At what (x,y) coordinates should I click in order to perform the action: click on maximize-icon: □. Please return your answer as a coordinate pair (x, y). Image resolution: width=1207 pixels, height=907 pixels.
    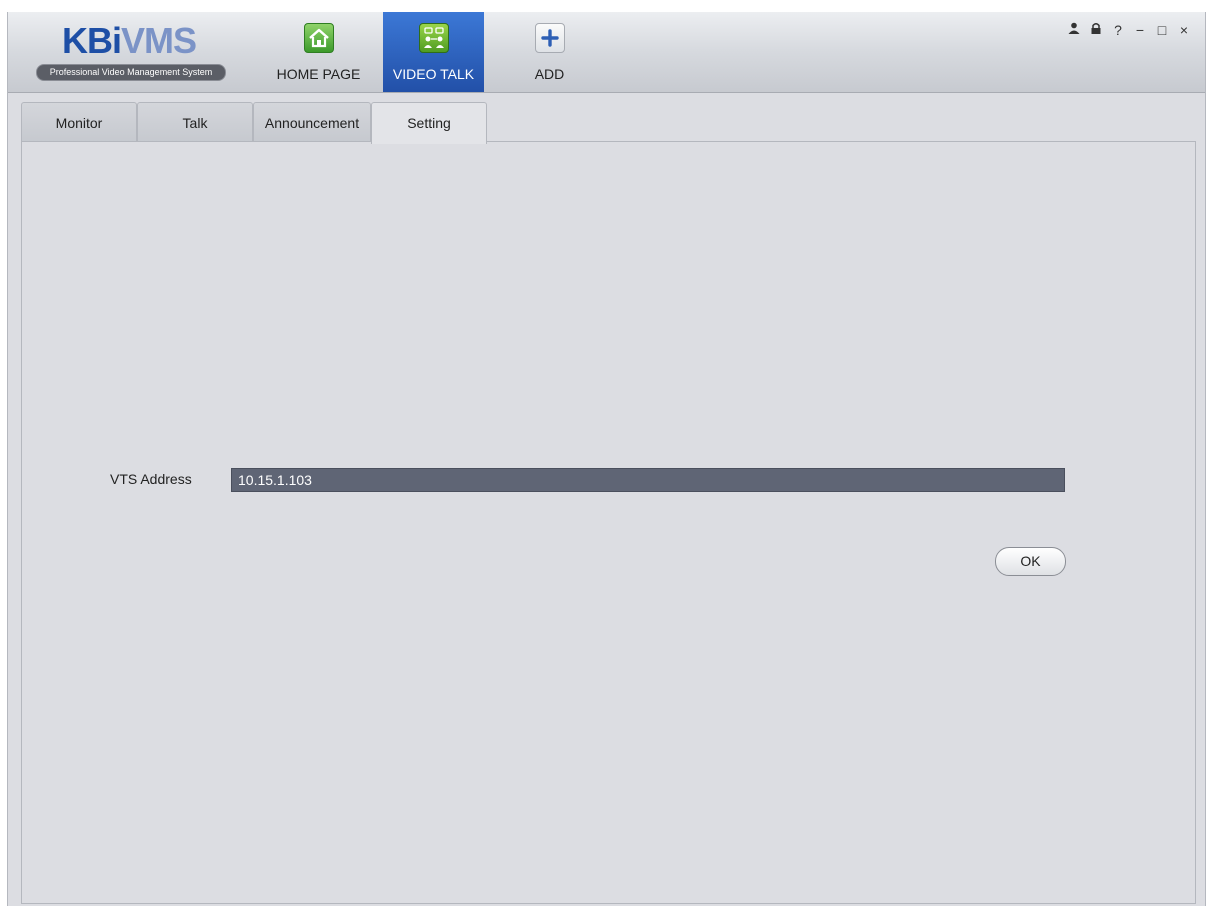
    Looking at the image, I should click on (1162, 30).